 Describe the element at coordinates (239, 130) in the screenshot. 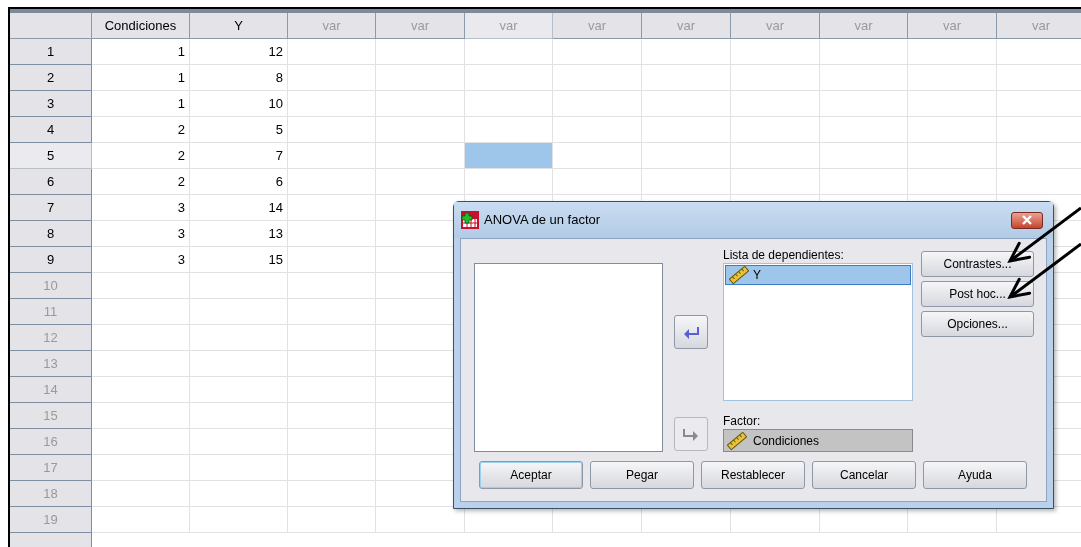

I see `table-cell: 5` at that location.